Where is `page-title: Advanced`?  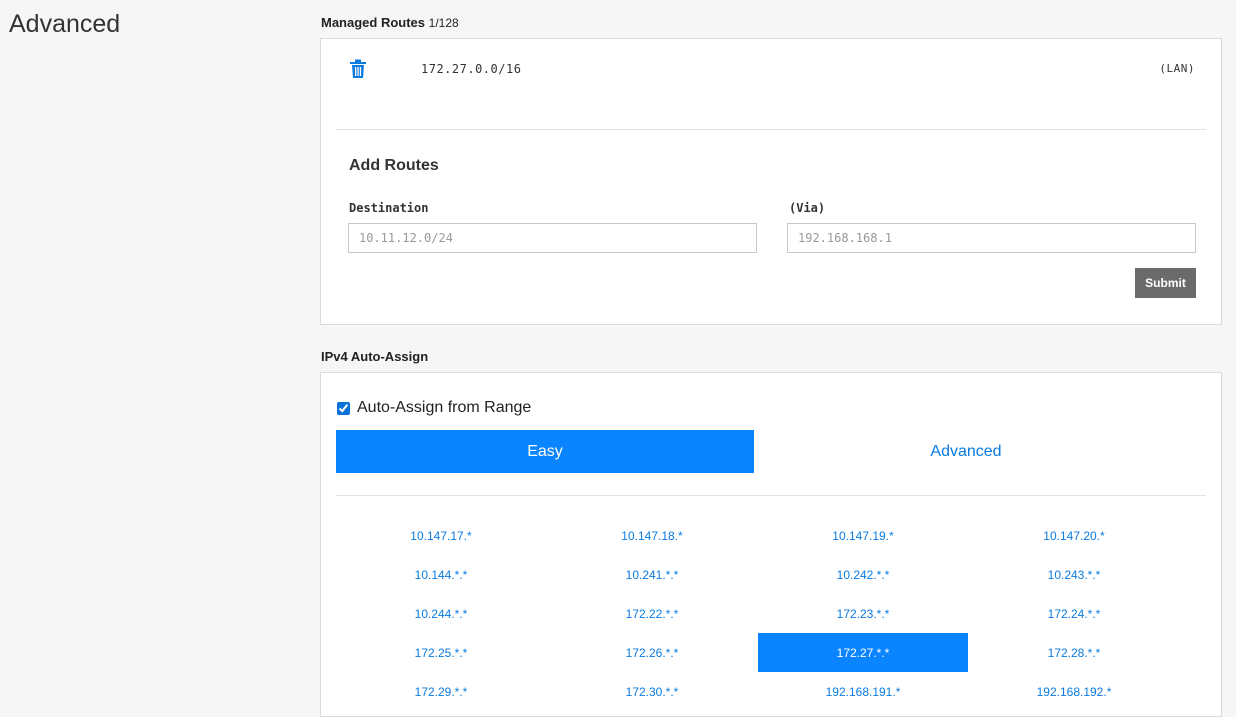
page-title: Advanced is located at coordinates (65, 24).